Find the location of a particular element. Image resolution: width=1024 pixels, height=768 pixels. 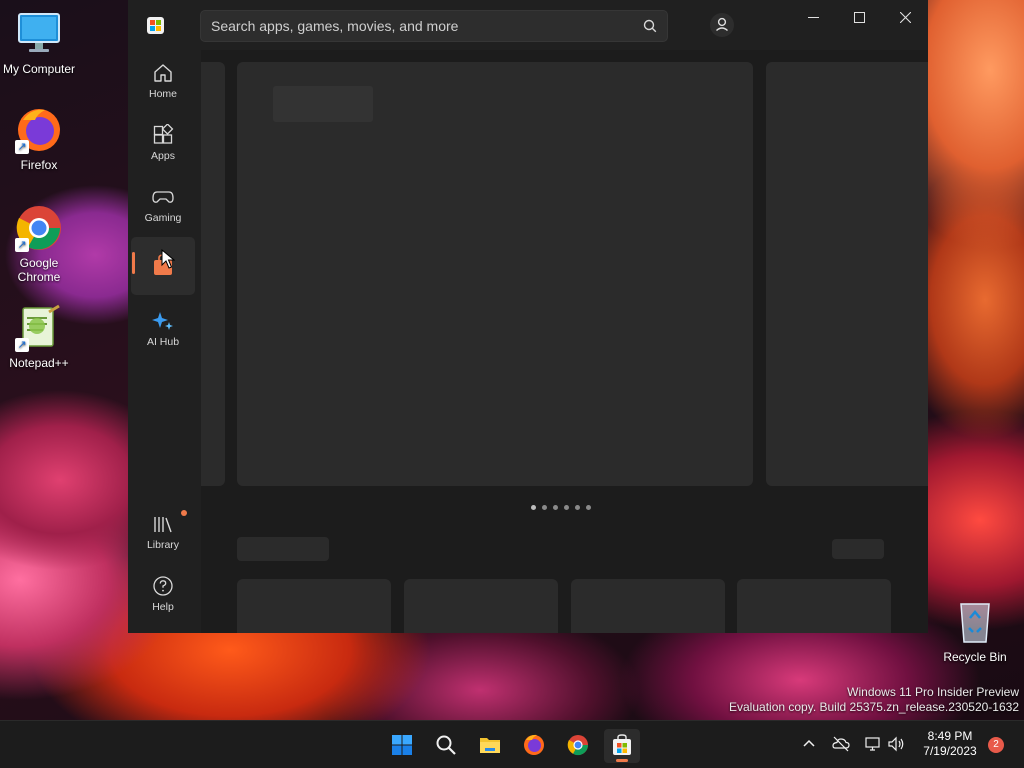

library-icon is located at coordinates (163, 524).